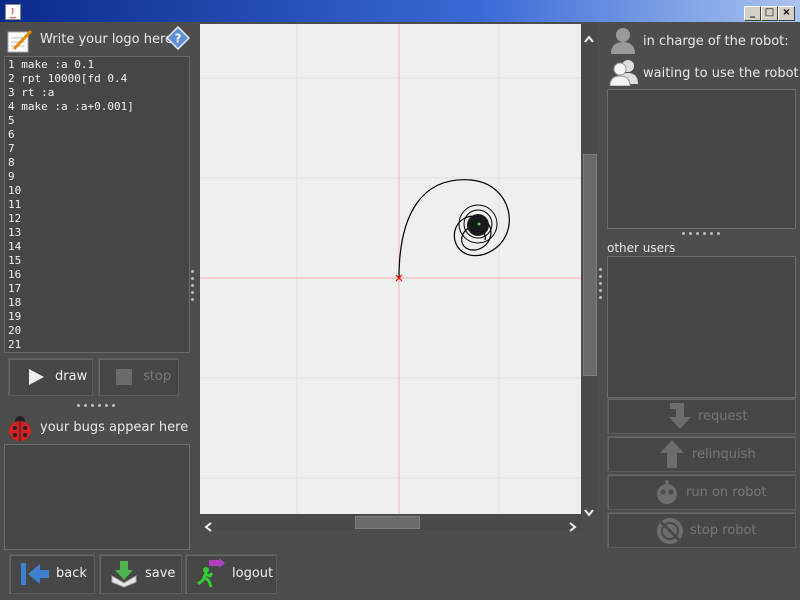  Describe the element at coordinates (400, 11) in the screenshot. I see `window-titlebar` at that location.